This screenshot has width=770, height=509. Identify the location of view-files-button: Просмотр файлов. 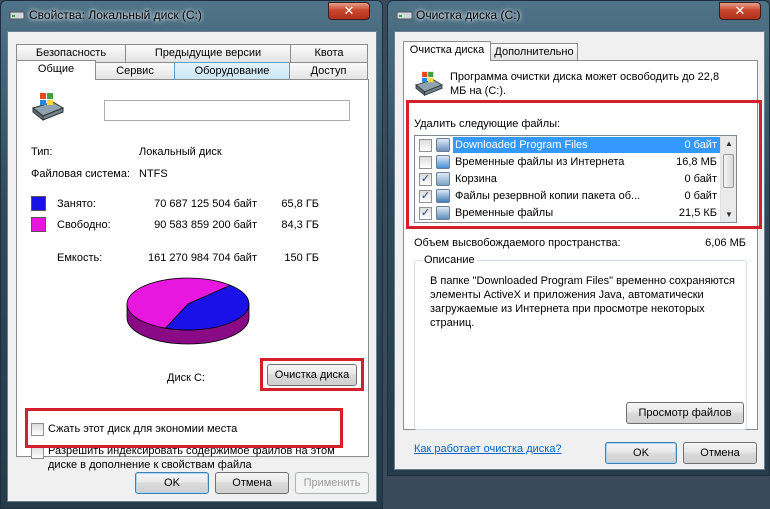
(685, 413).